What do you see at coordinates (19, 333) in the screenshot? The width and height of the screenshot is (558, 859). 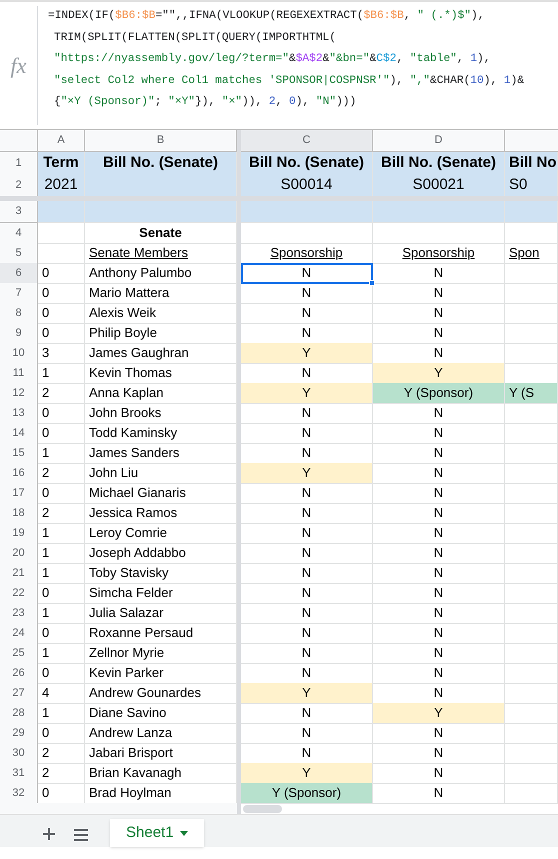 I see `row-number: 9` at bounding box center [19, 333].